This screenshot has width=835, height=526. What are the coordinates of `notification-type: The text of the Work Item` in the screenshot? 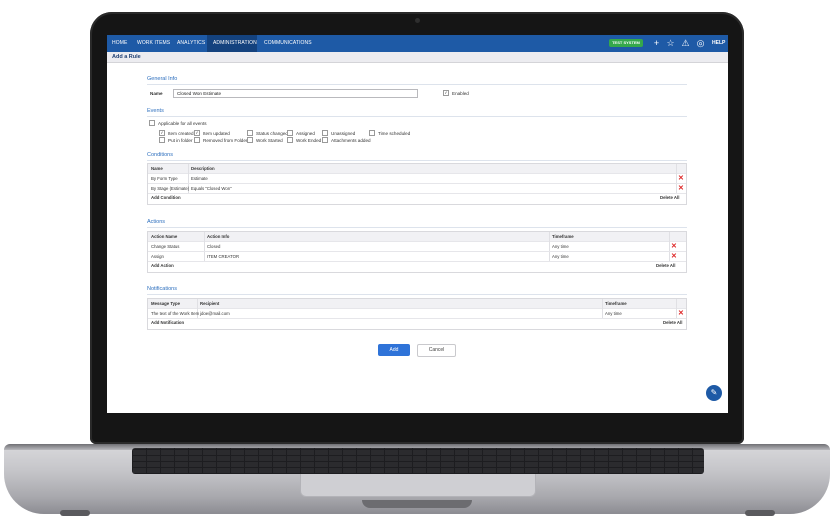 It's located at (175, 313).